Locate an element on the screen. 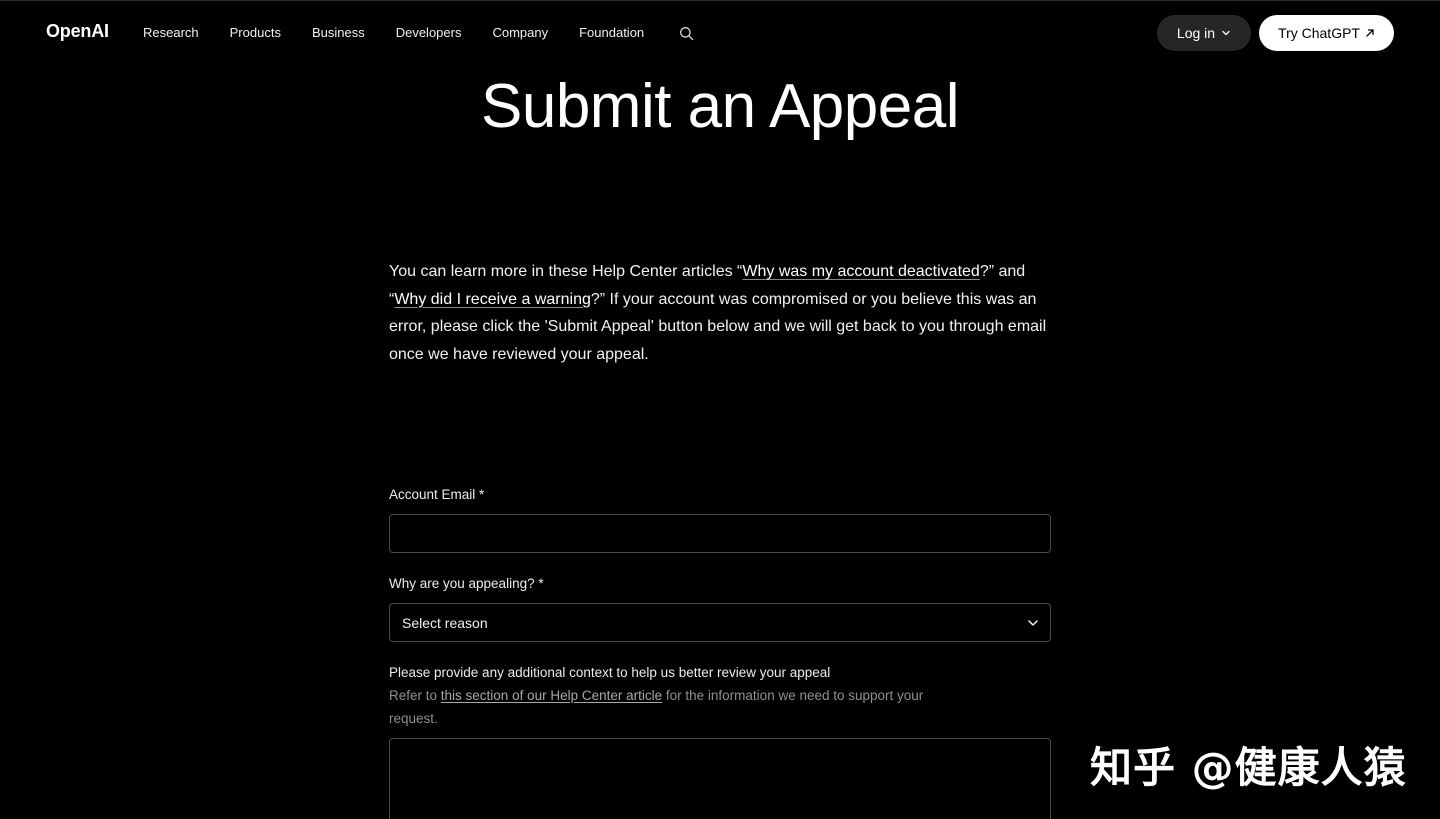 This screenshot has width=1440, height=819. nav-item-developers: Developers is located at coordinates (429, 32).